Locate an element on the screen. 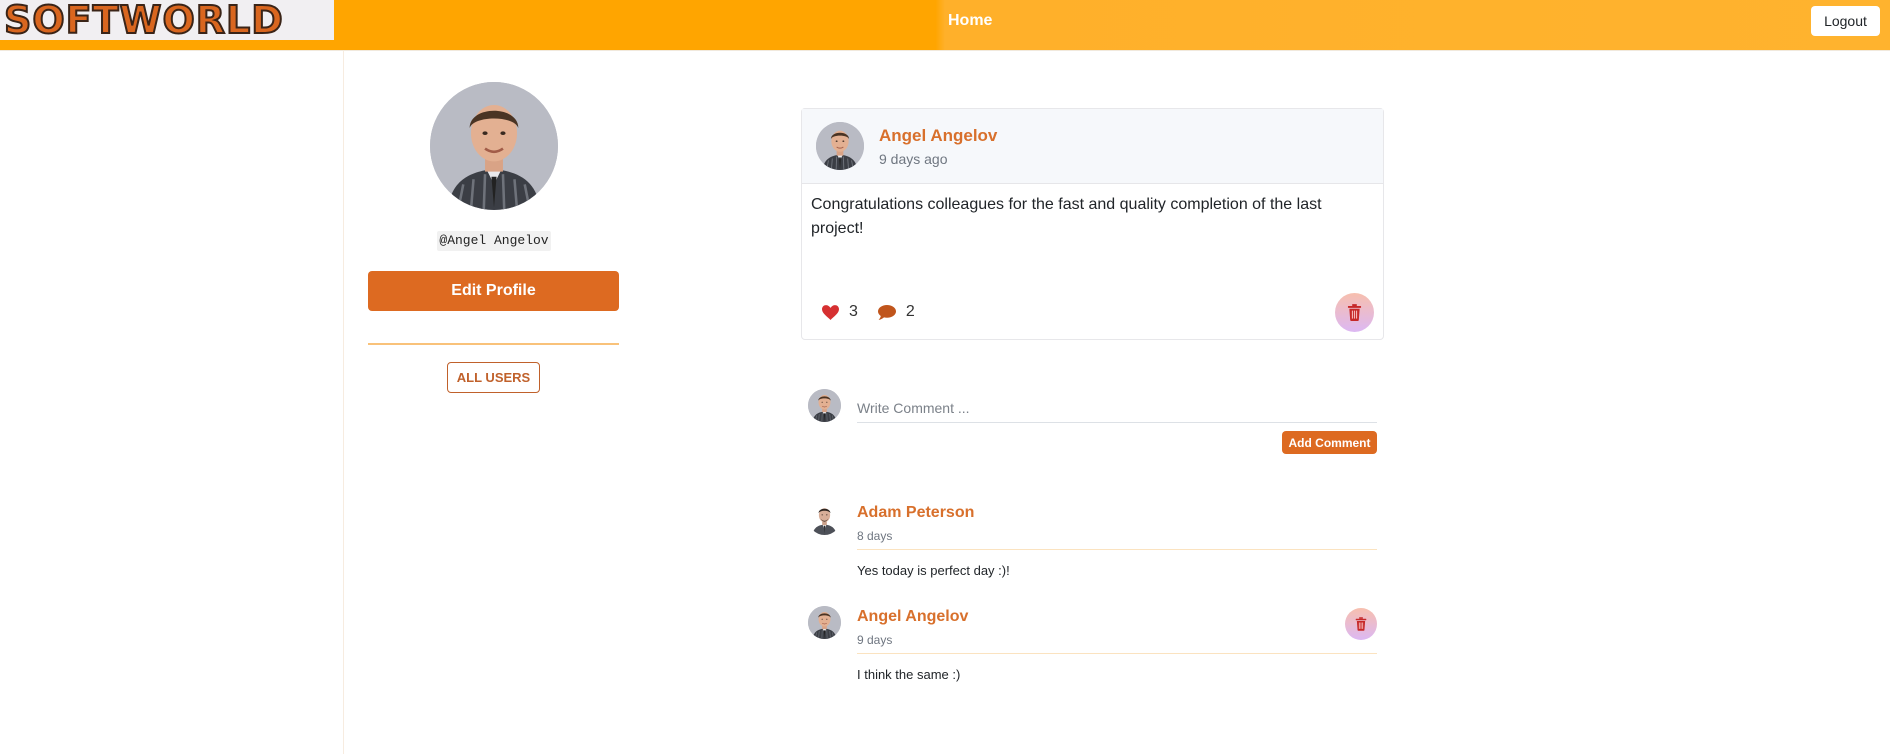 The image size is (1890, 754). post-actions: 3 2 is located at coordinates (878, 312).